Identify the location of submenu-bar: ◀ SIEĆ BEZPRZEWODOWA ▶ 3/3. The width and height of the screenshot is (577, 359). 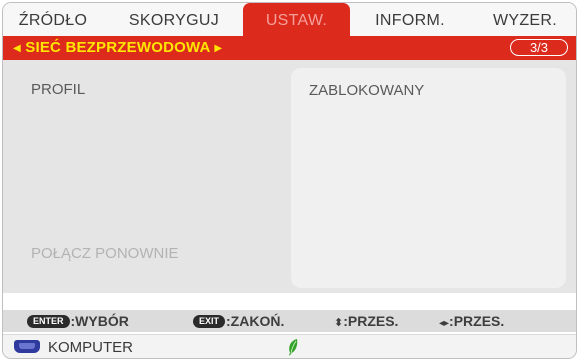
(289, 48).